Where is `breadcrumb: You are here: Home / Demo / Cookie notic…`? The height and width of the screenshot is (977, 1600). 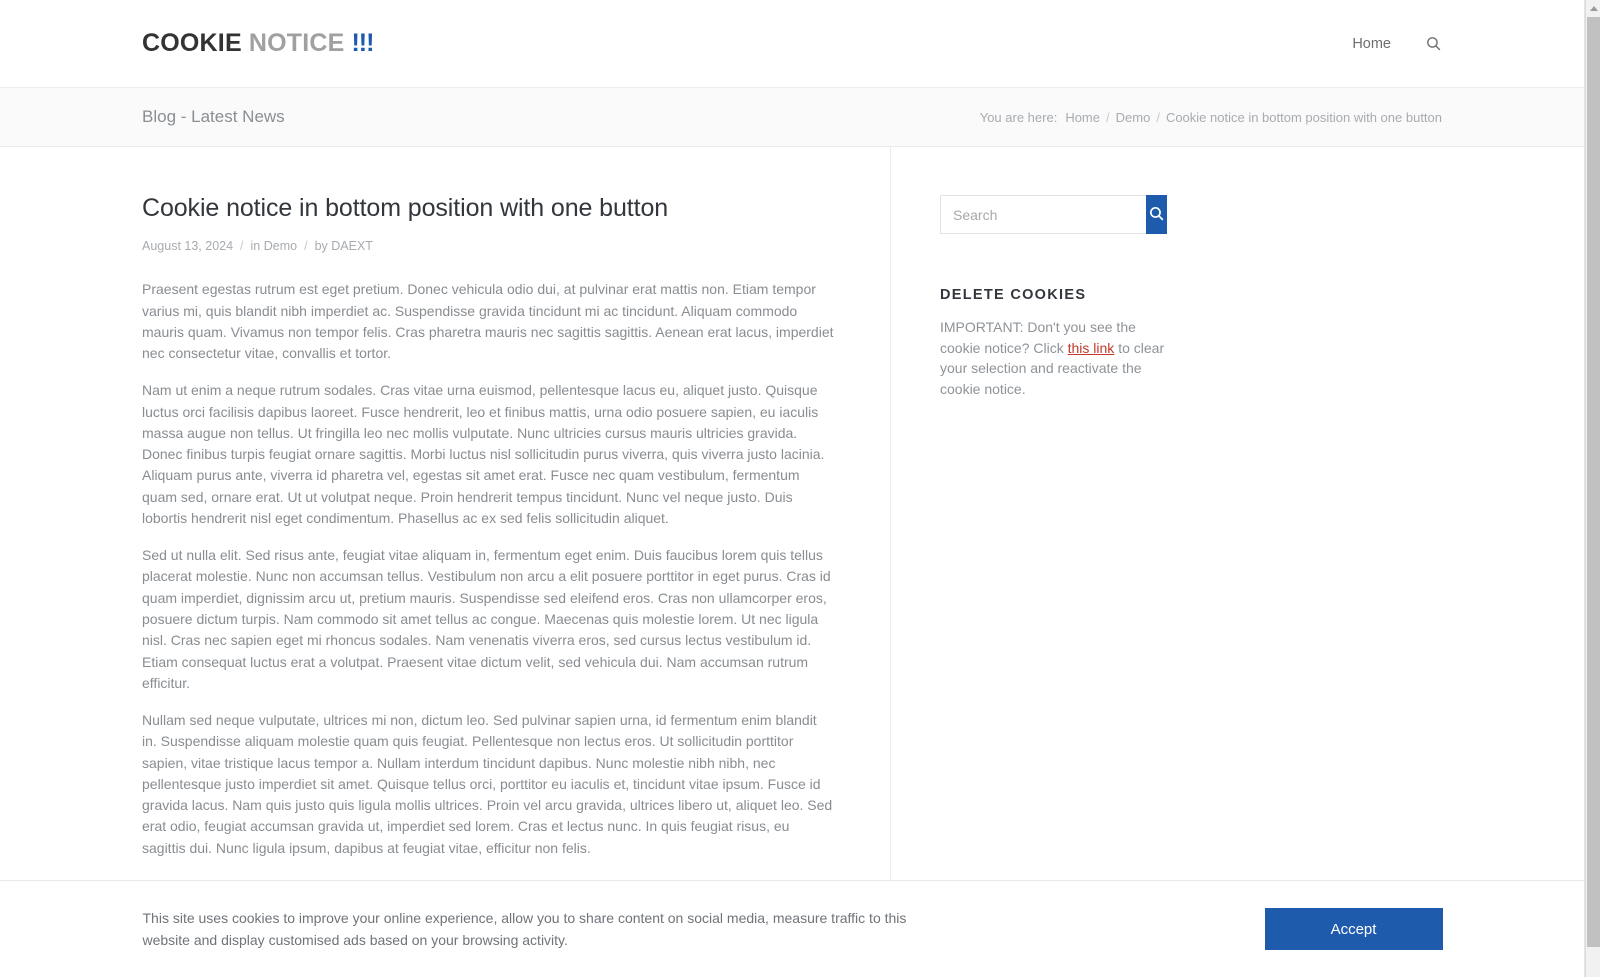 breadcrumb: You are here: Home / Demo / Cookie notic… is located at coordinates (1211, 117).